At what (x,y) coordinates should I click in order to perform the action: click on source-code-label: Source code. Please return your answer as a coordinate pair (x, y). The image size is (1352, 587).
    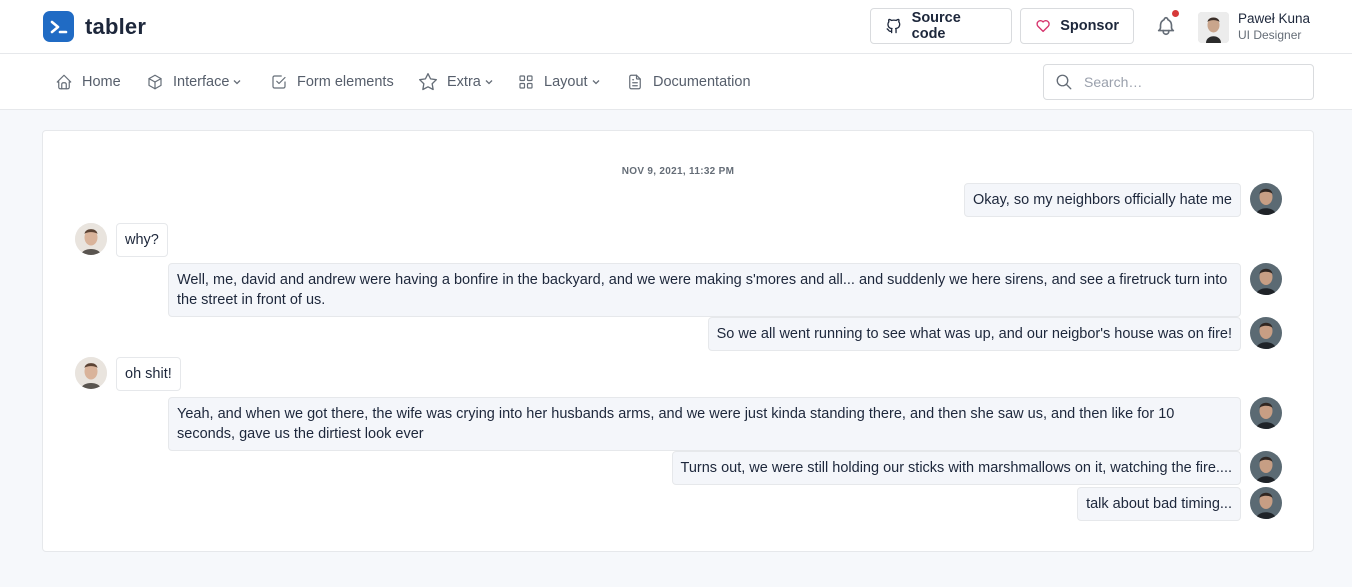
    Looking at the image, I should click on (936, 26).